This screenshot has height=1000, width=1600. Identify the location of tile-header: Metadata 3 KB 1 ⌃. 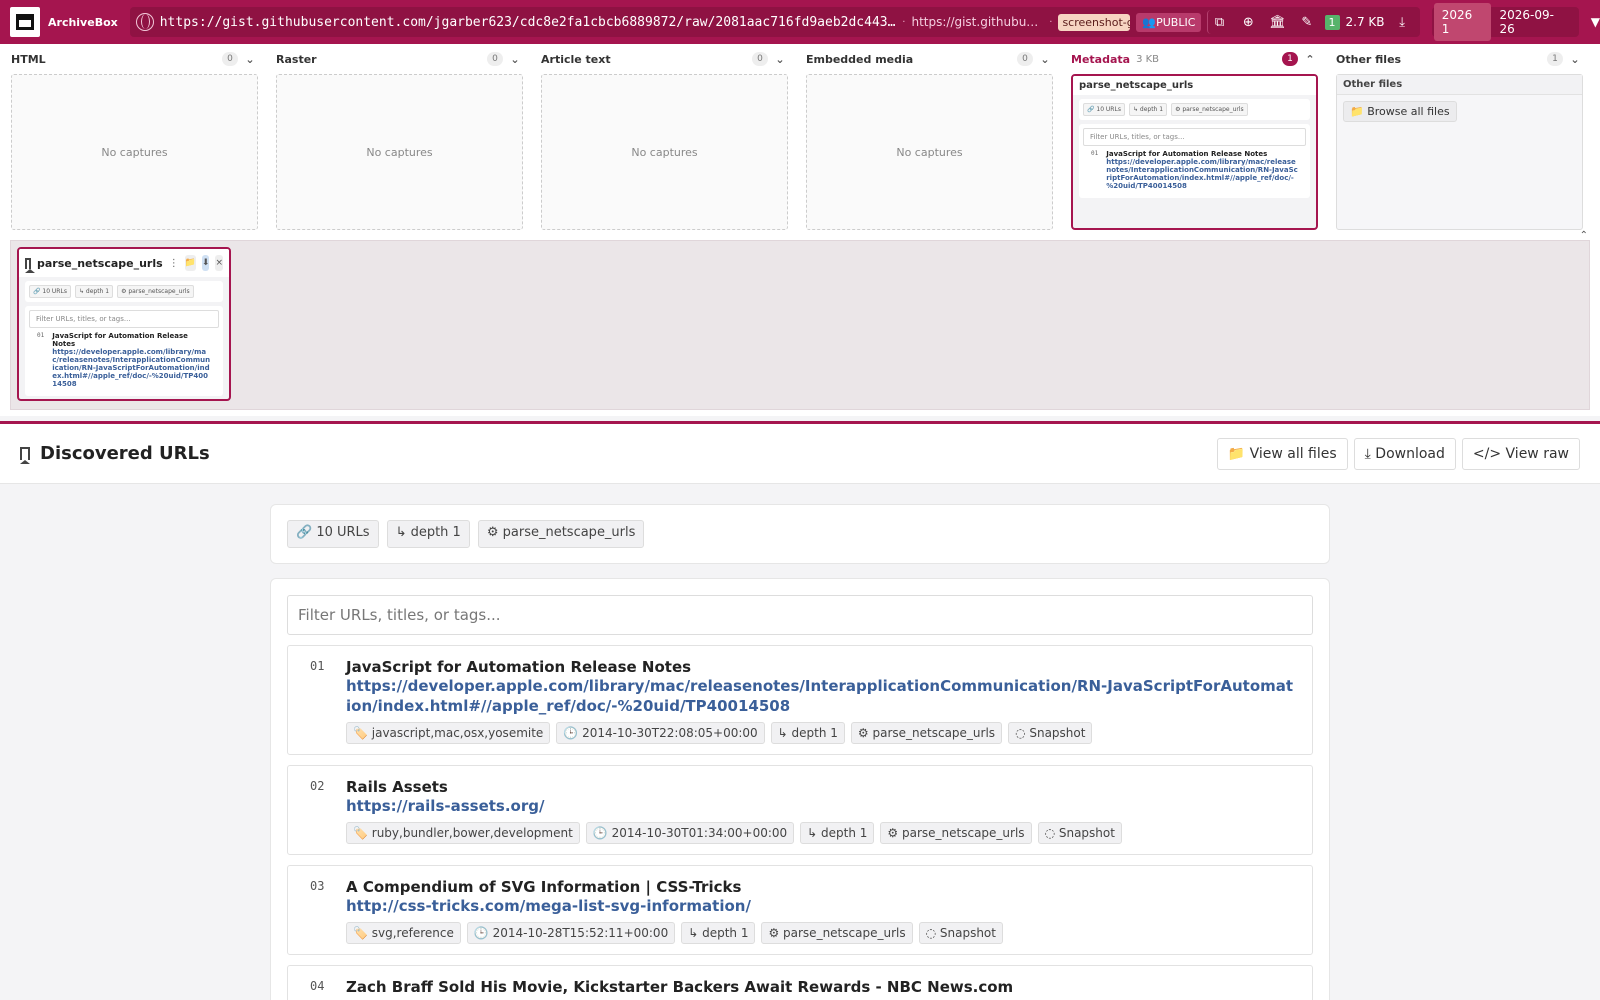
(1194, 59).